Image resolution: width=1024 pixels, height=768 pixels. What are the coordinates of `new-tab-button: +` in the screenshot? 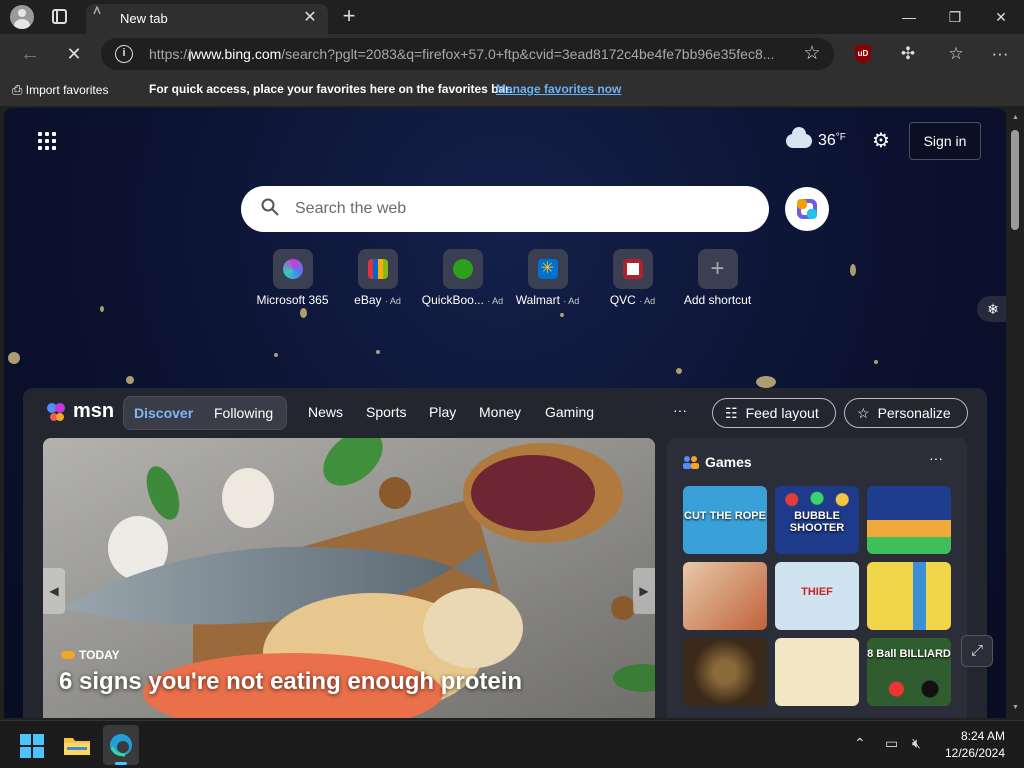 It's located at (349, 17).